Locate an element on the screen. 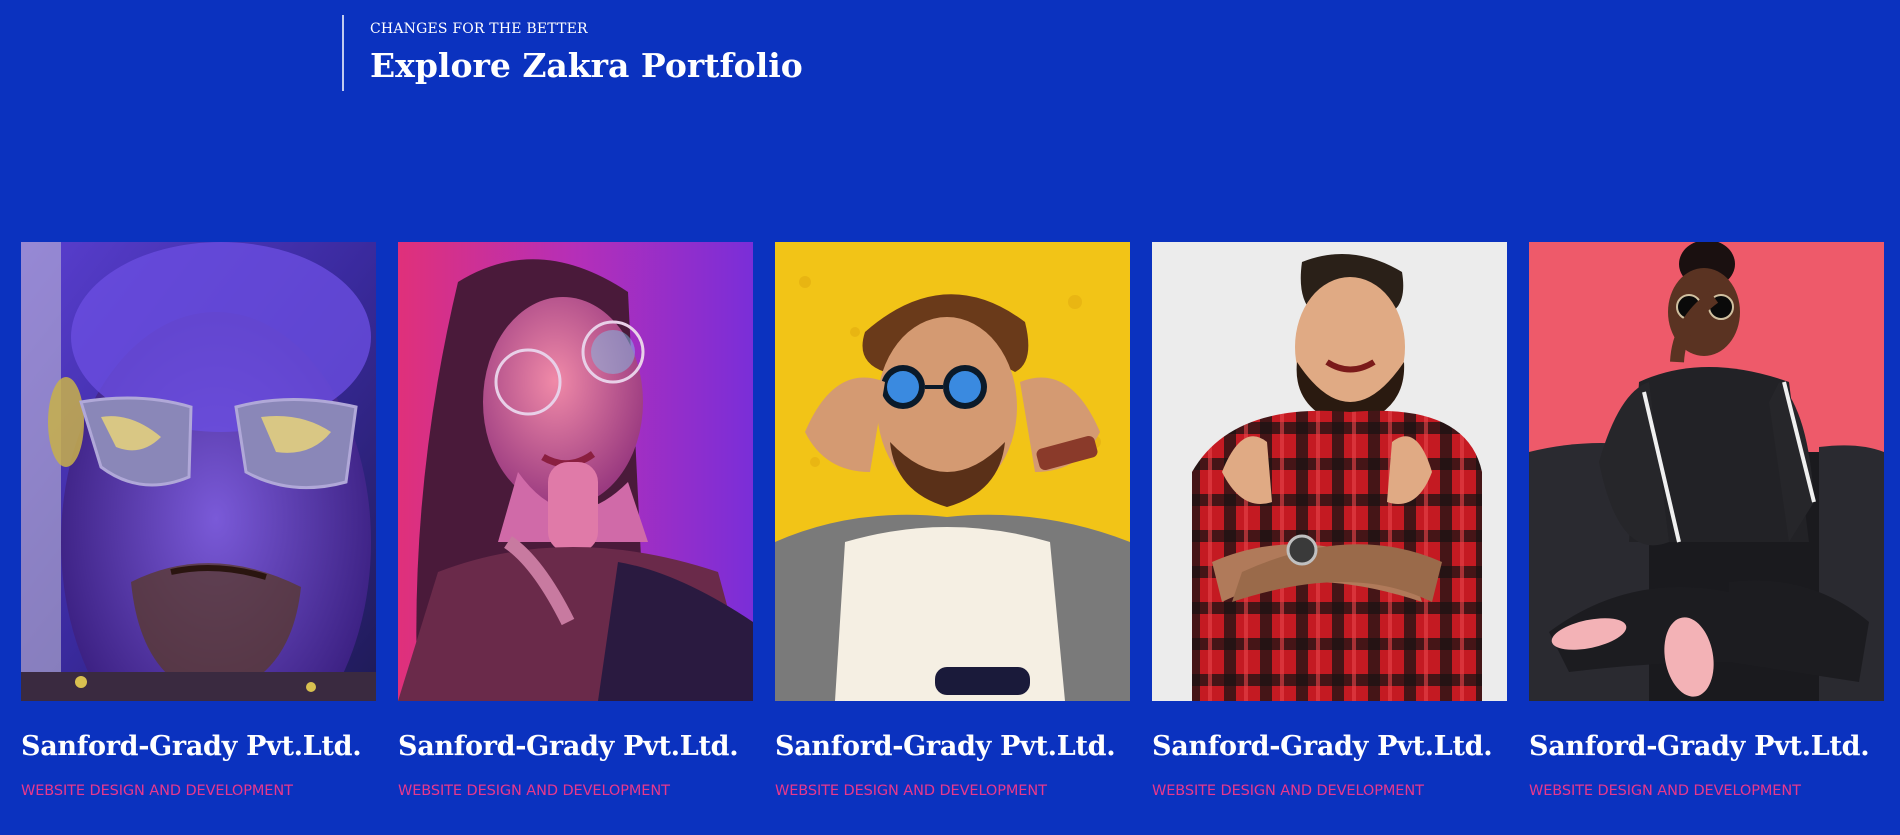  portrait-neon-woman-image is located at coordinates (575, 471).